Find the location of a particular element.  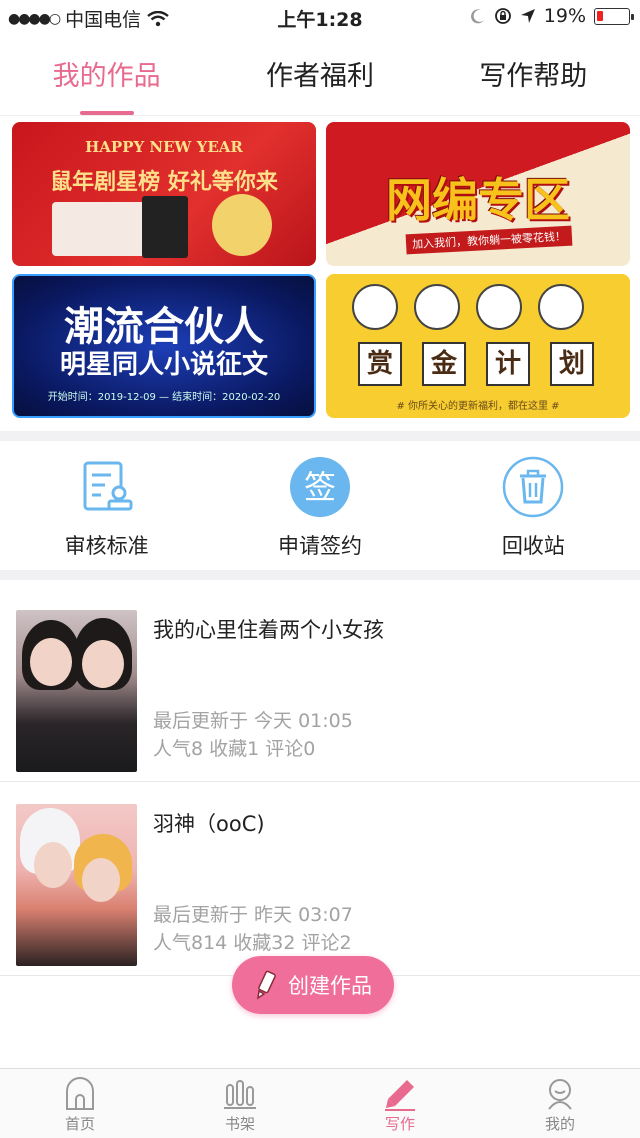

create-work-button: 创建作品 is located at coordinates (313, 985).